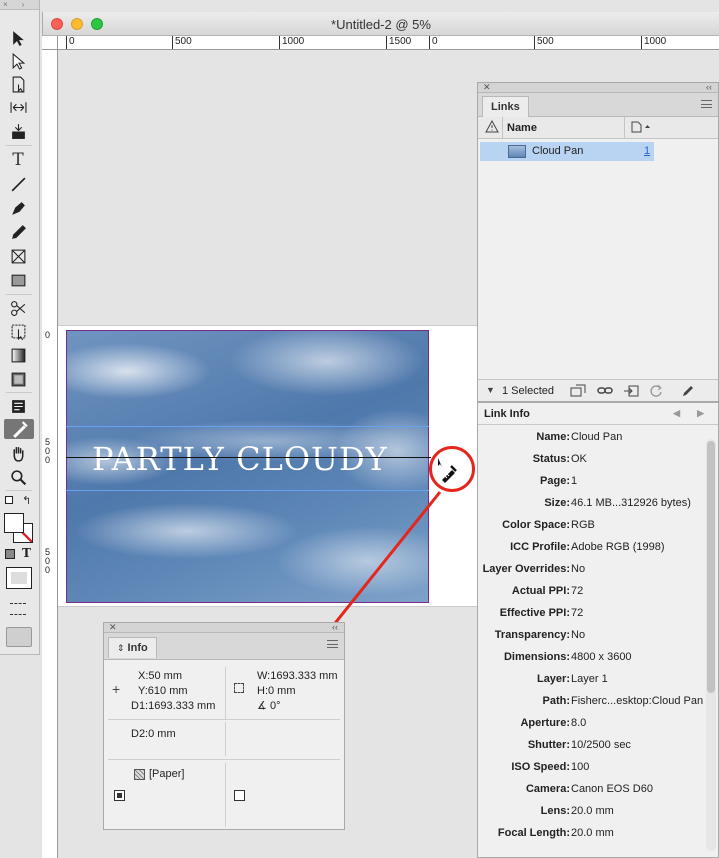  I want to click on link-info-value: 100, so click(580, 767).